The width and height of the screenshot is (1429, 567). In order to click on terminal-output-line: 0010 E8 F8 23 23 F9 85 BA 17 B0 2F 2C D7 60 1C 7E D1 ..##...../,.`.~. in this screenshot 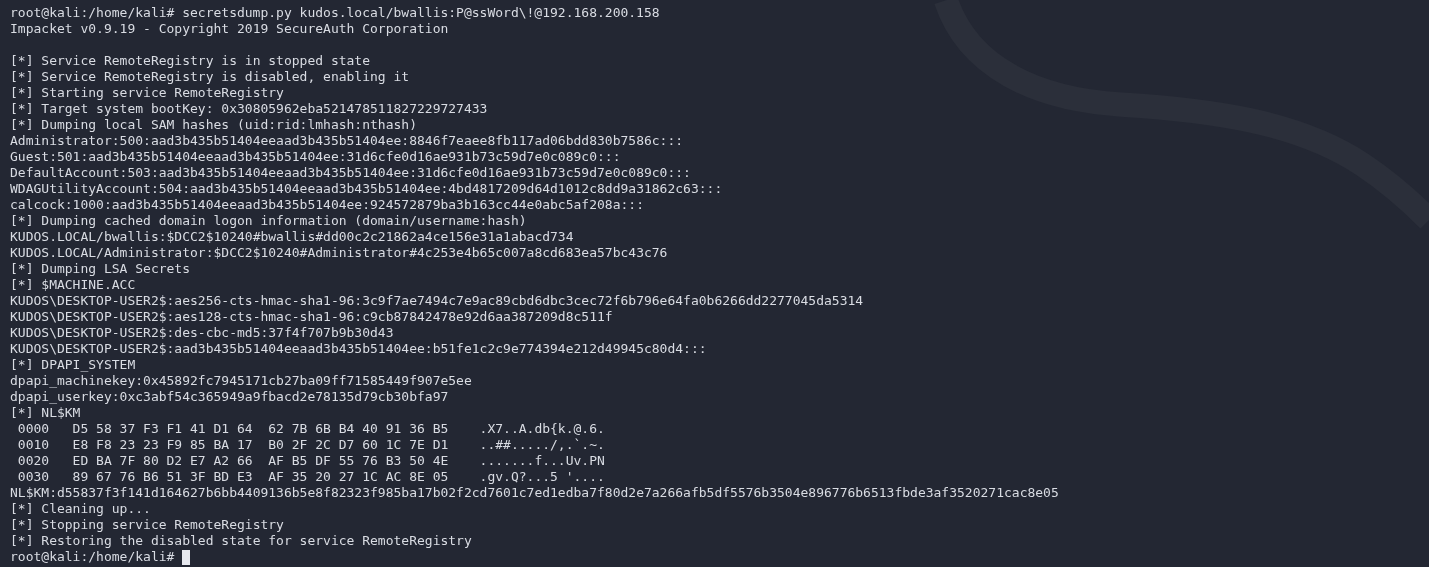, I will do `click(311, 445)`.